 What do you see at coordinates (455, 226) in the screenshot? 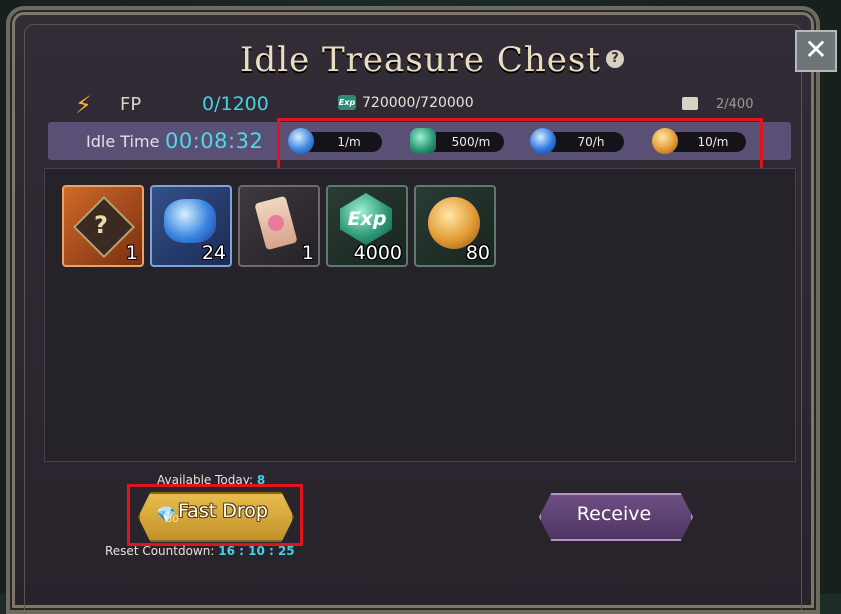
I see `reward-slot: 80` at bounding box center [455, 226].